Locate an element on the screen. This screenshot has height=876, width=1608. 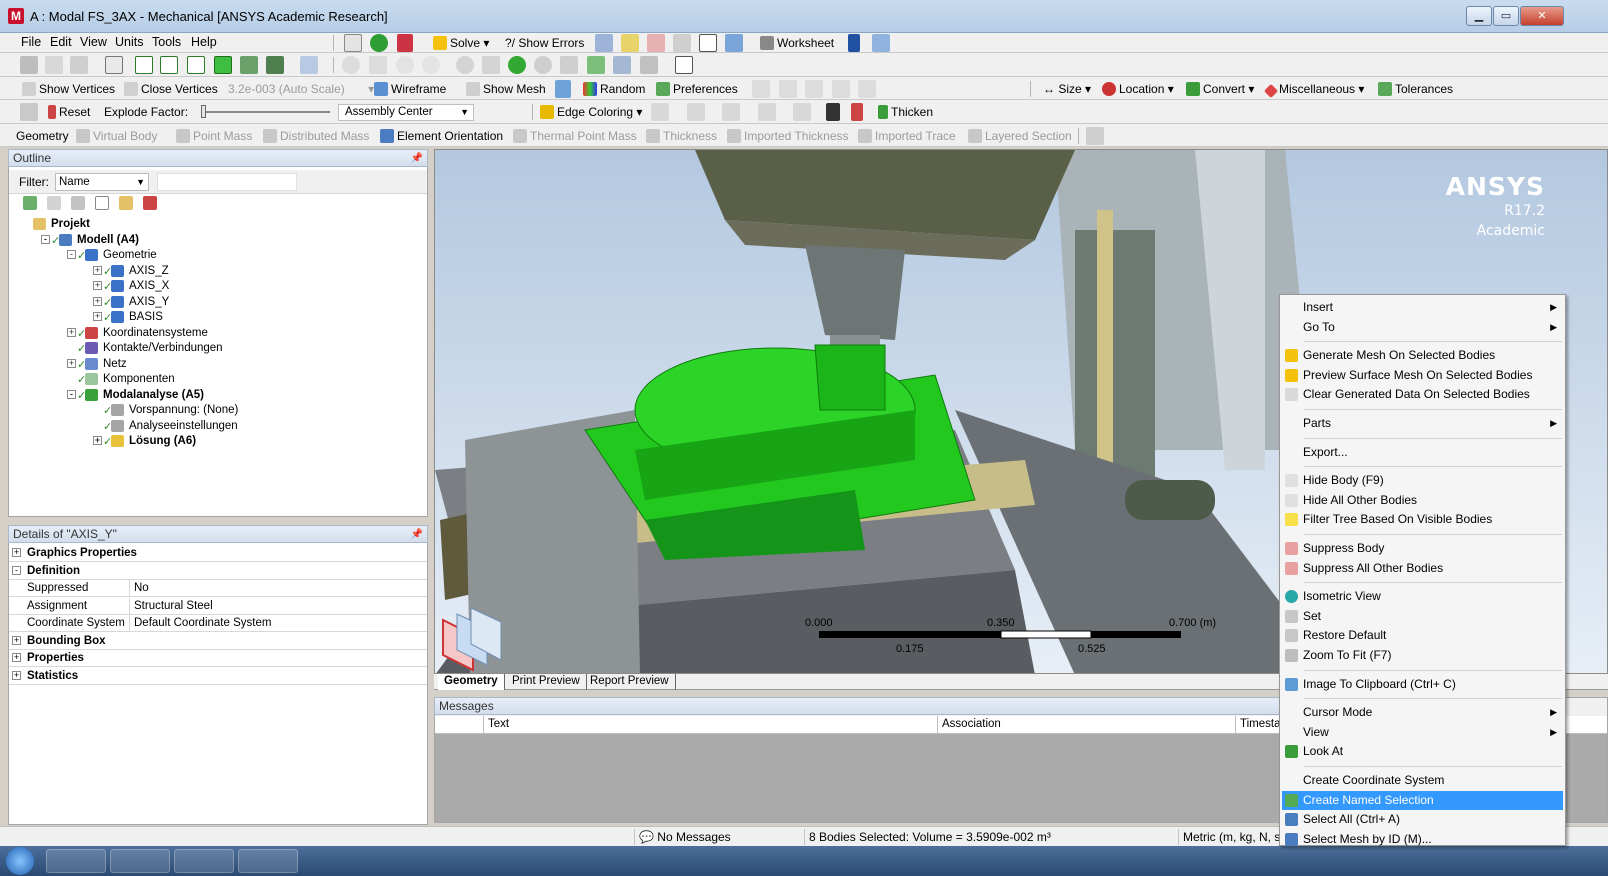
menu-item-generate-mesh-on-selected-bodies: Generate Mesh On Selected Bodies is located at coordinates (1422, 355).